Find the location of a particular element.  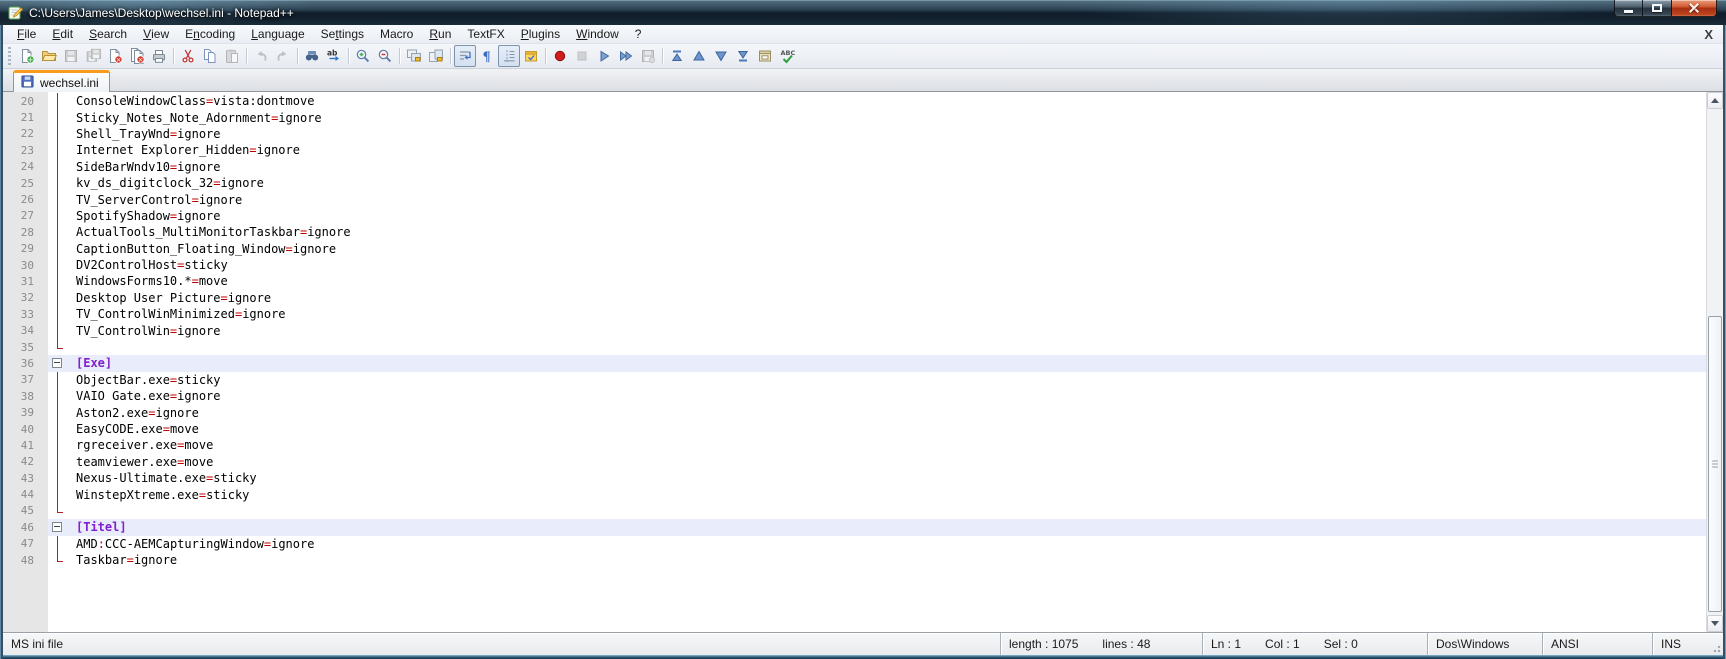

menu-encoding: En coding is located at coordinates (210, 34).